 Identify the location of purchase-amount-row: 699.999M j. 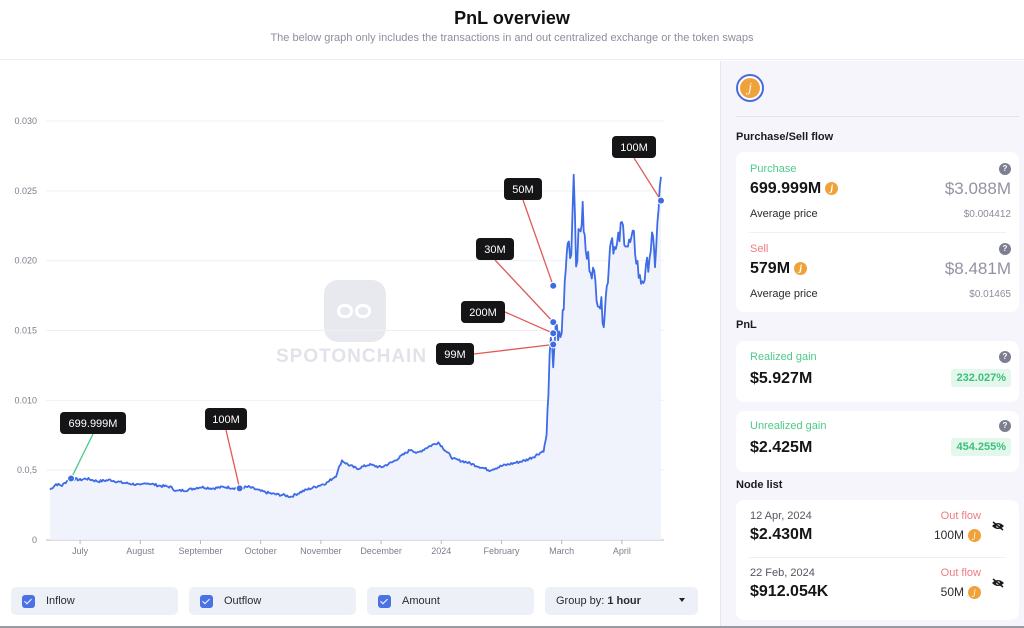
(794, 189).